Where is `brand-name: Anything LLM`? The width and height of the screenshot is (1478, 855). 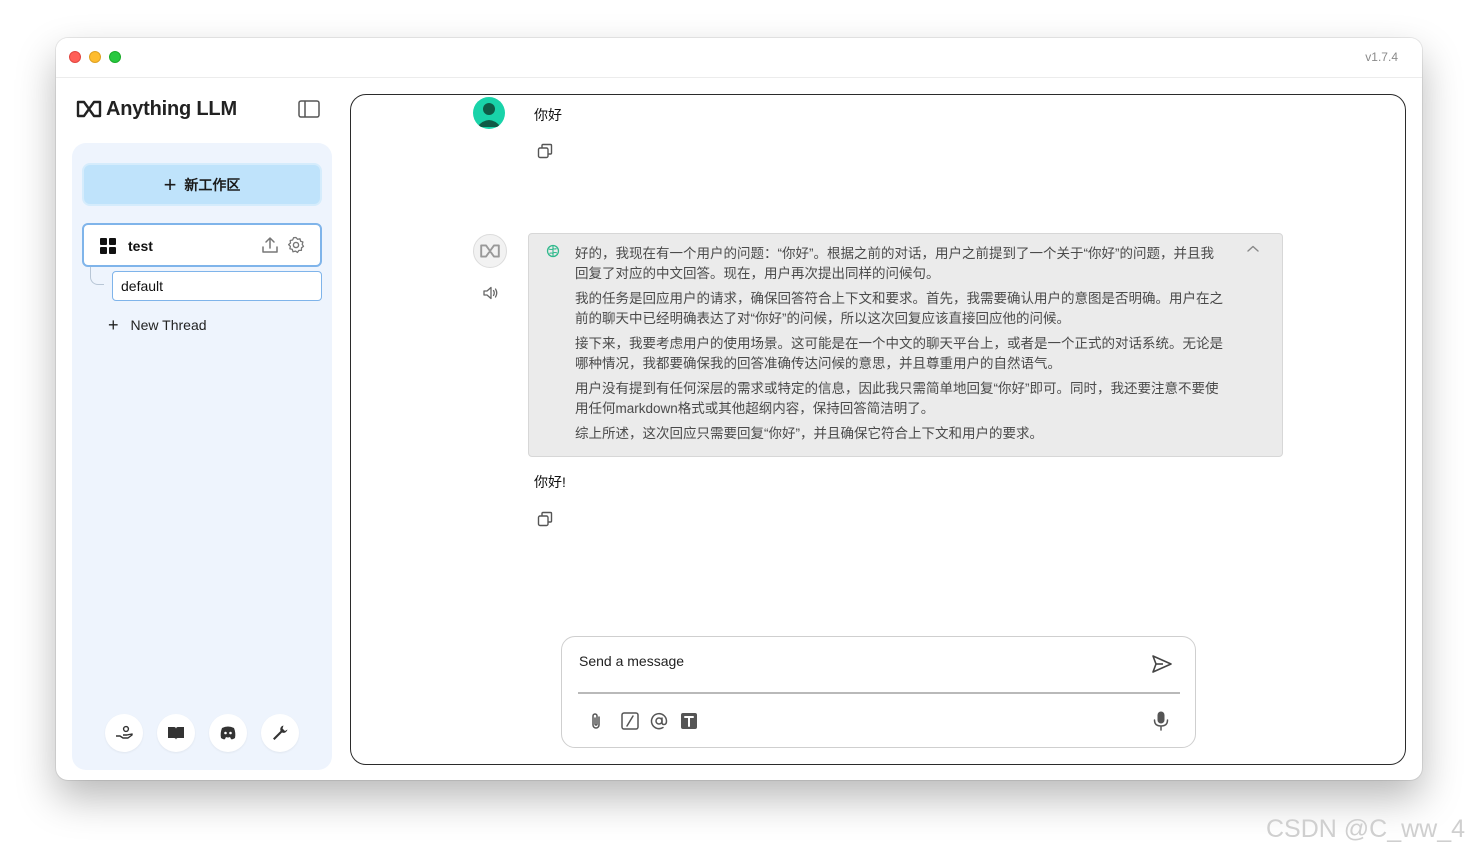 brand-name: Anything LLM is located at coordinates (171, 108).